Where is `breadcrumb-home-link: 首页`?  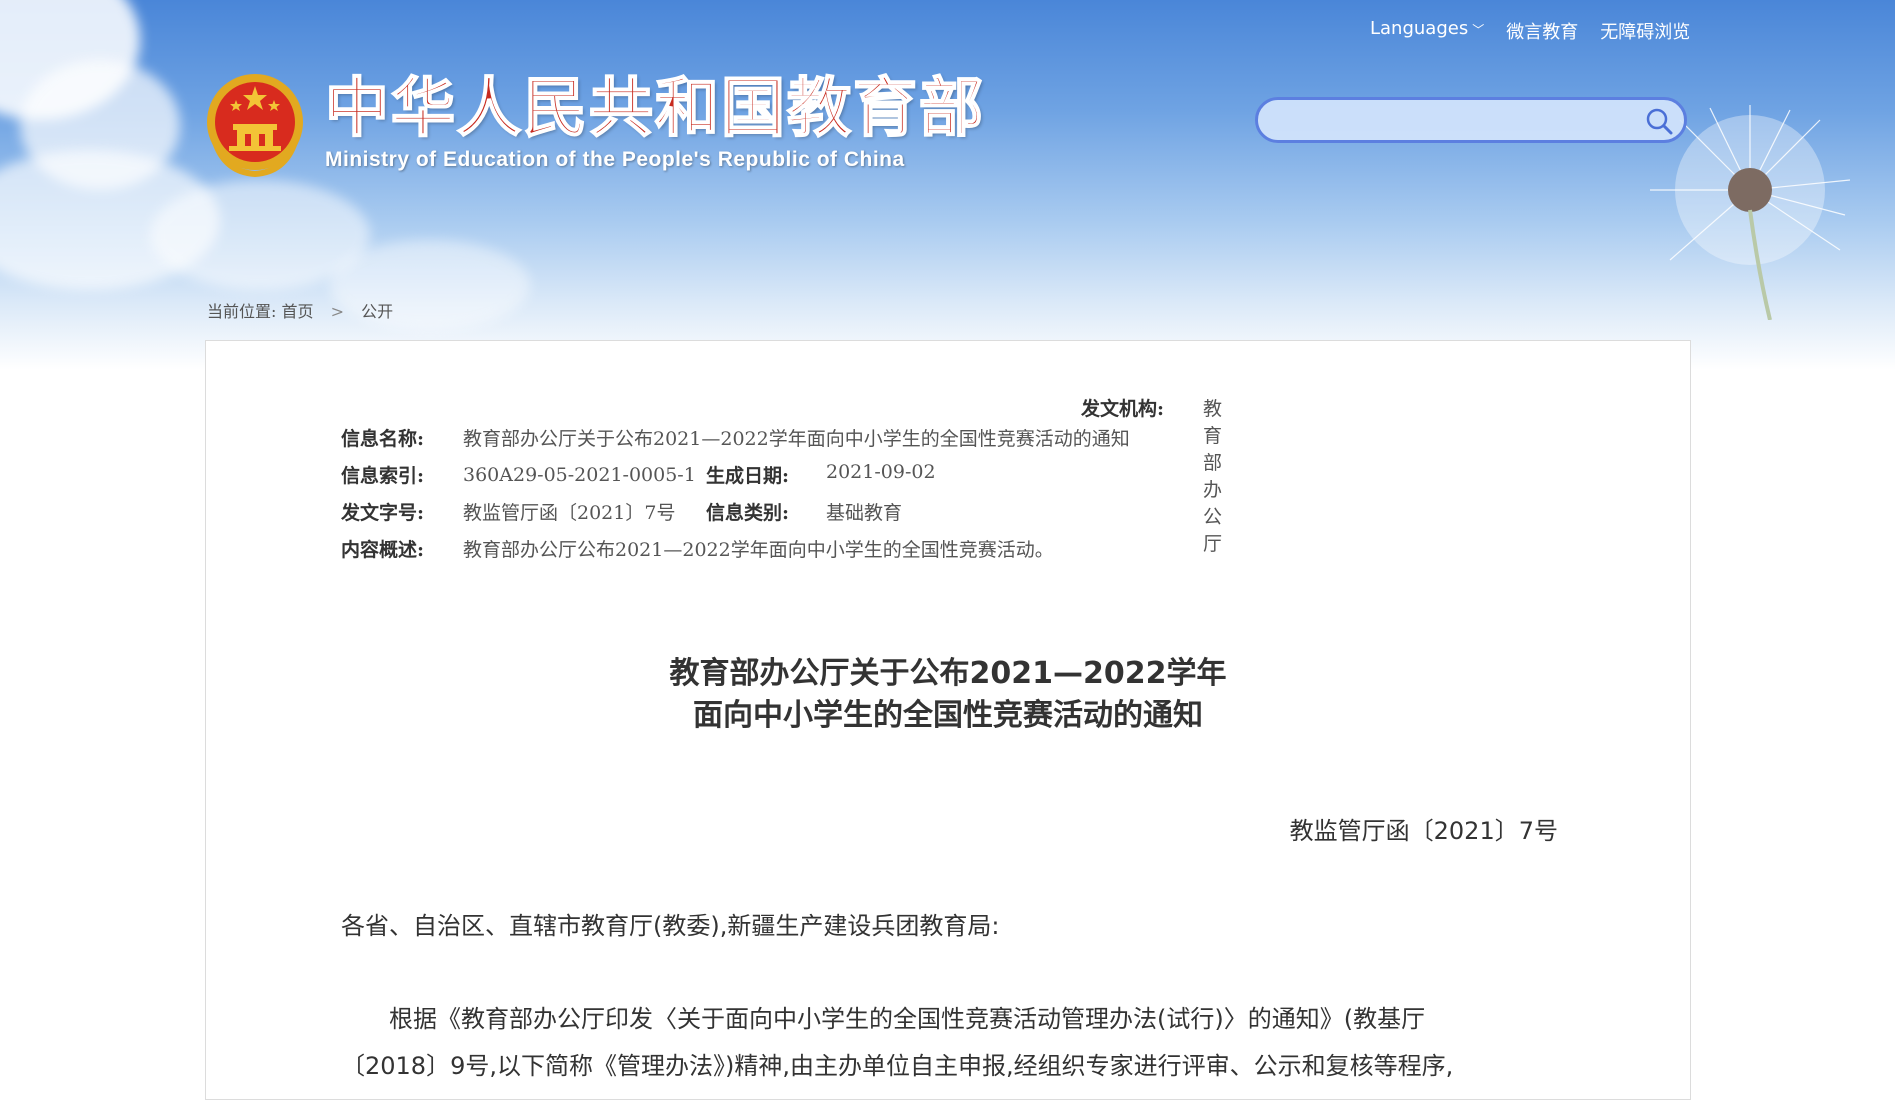 breadcrumb-home-link: 首页 is located at coordinates (298, 311).